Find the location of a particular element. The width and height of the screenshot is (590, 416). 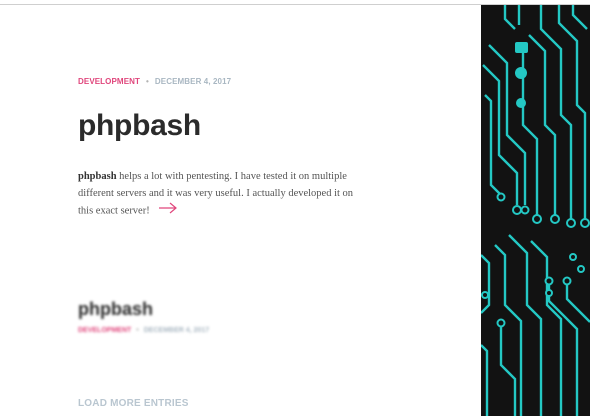

next-post-meta: DEVELOPMENT • DECEMBER 4, 2017 is located at coordinates (143, 330).